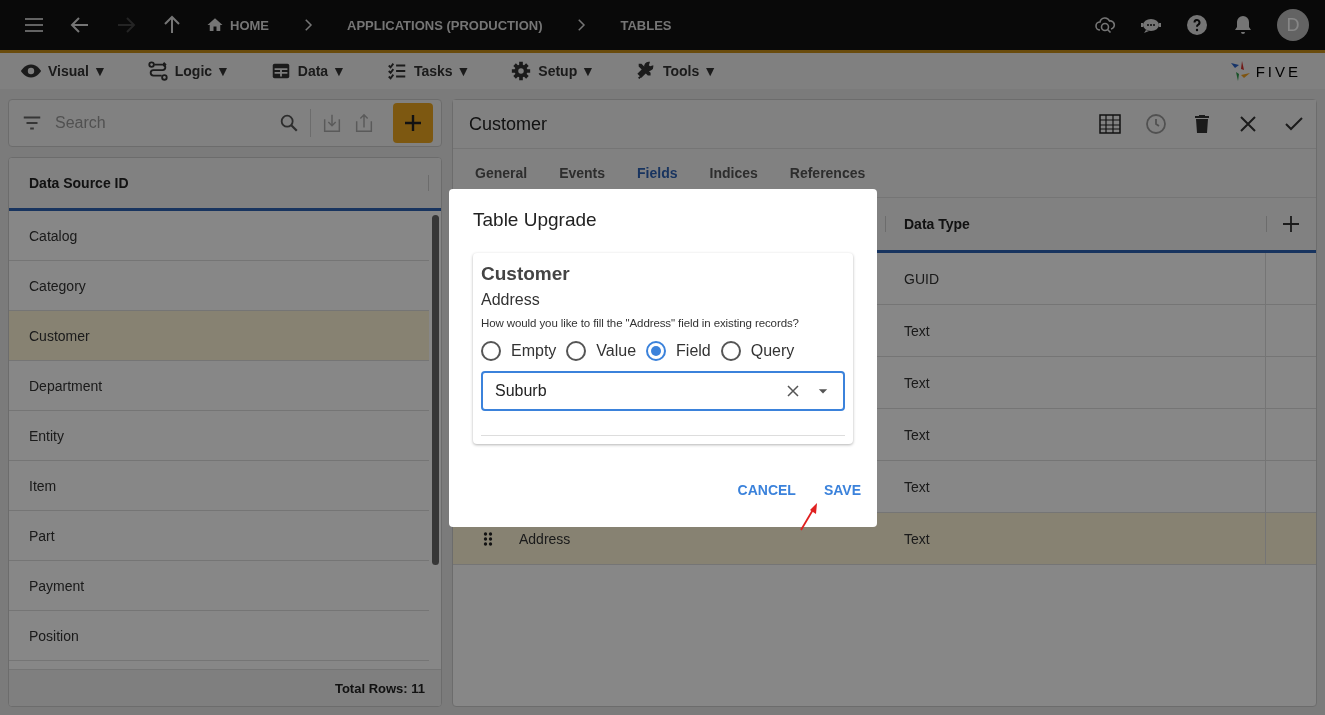 This screenshot has height=715, width=1325. What do you see at coordinates (937, 224) in the screenshot?
I see `column-header: Data Type` at bounding box center [937, 224].